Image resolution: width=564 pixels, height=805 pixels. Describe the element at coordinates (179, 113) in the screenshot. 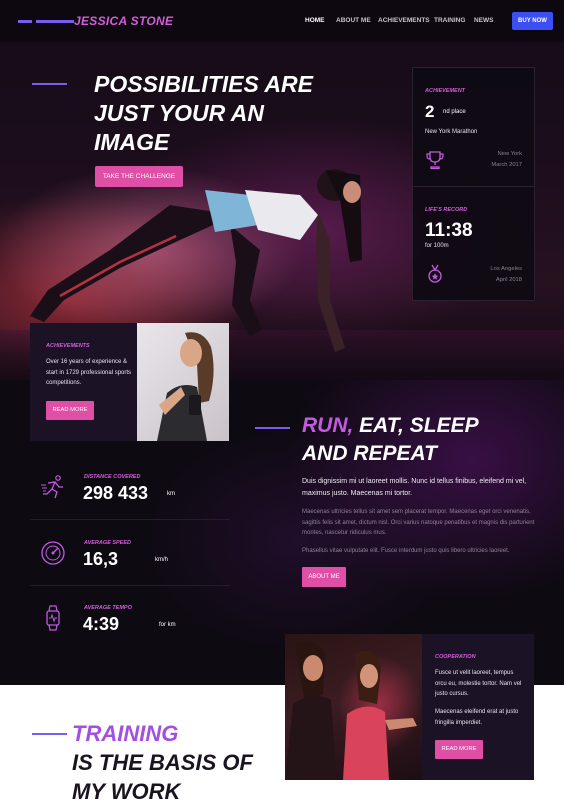

I see `hero-title-line: JUST YOUR AN` at that location.